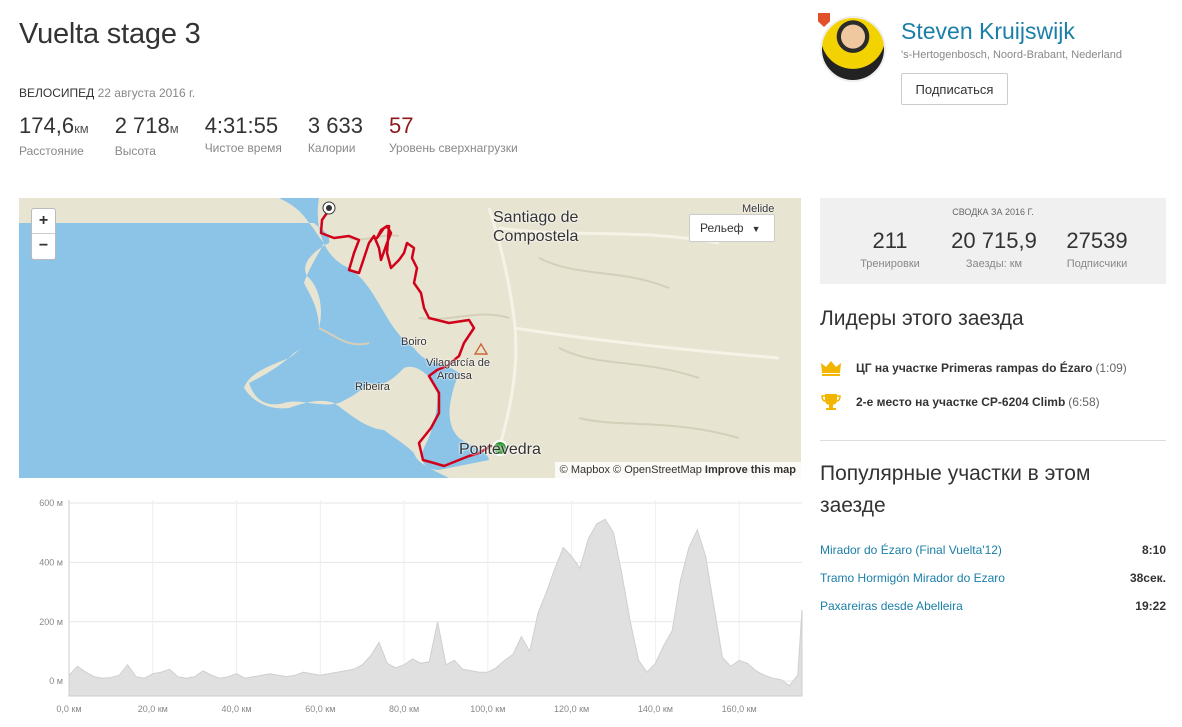 The image size is (1182, 727). Describe the element at coordinates (831, 368) in the screenshot. I see `crown-icon` at that location.